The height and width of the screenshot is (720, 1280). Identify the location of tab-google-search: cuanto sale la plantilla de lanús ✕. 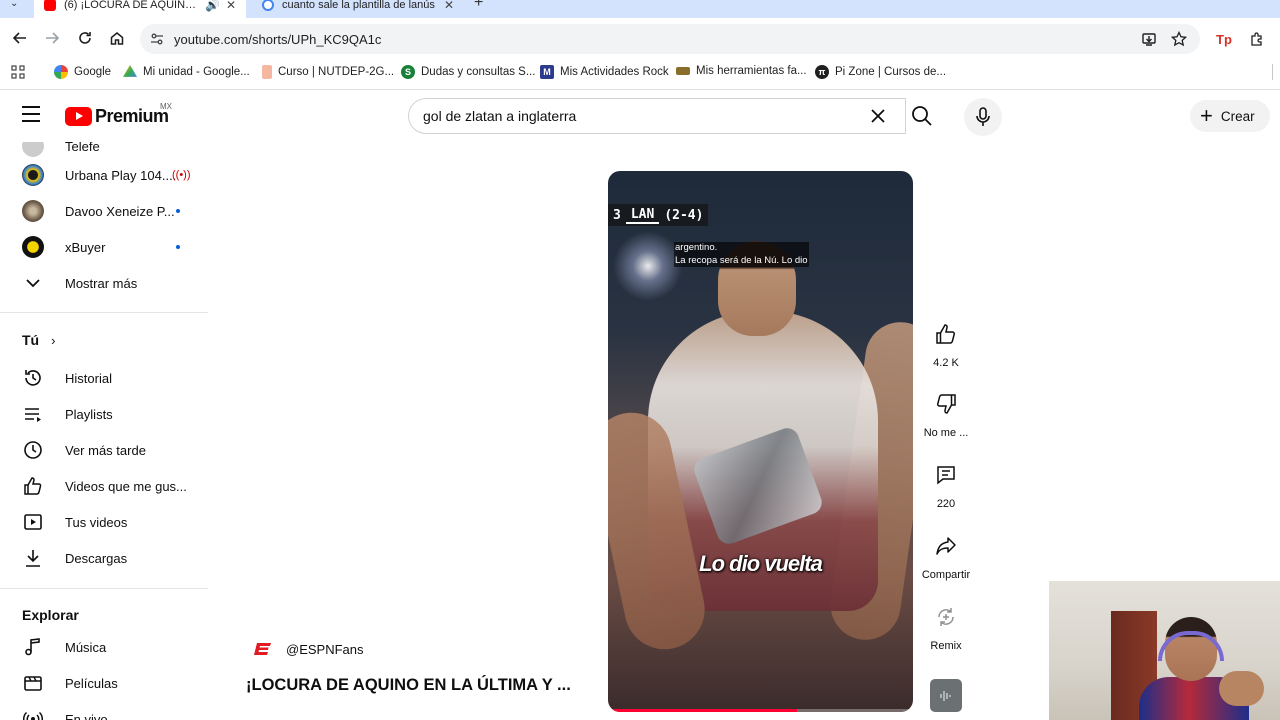
(358, 9).